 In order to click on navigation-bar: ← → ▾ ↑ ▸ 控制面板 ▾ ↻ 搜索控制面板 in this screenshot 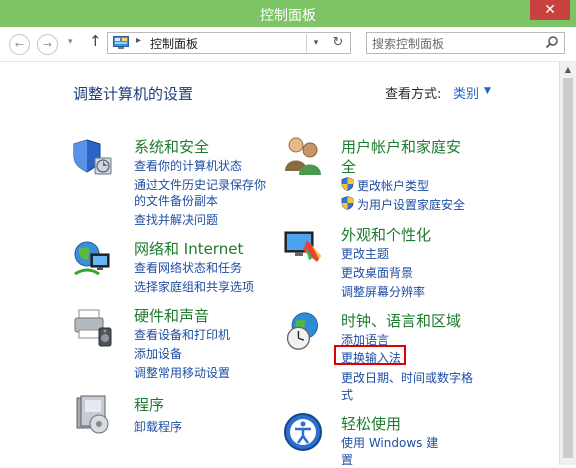, I will do `click(288, 44)`.